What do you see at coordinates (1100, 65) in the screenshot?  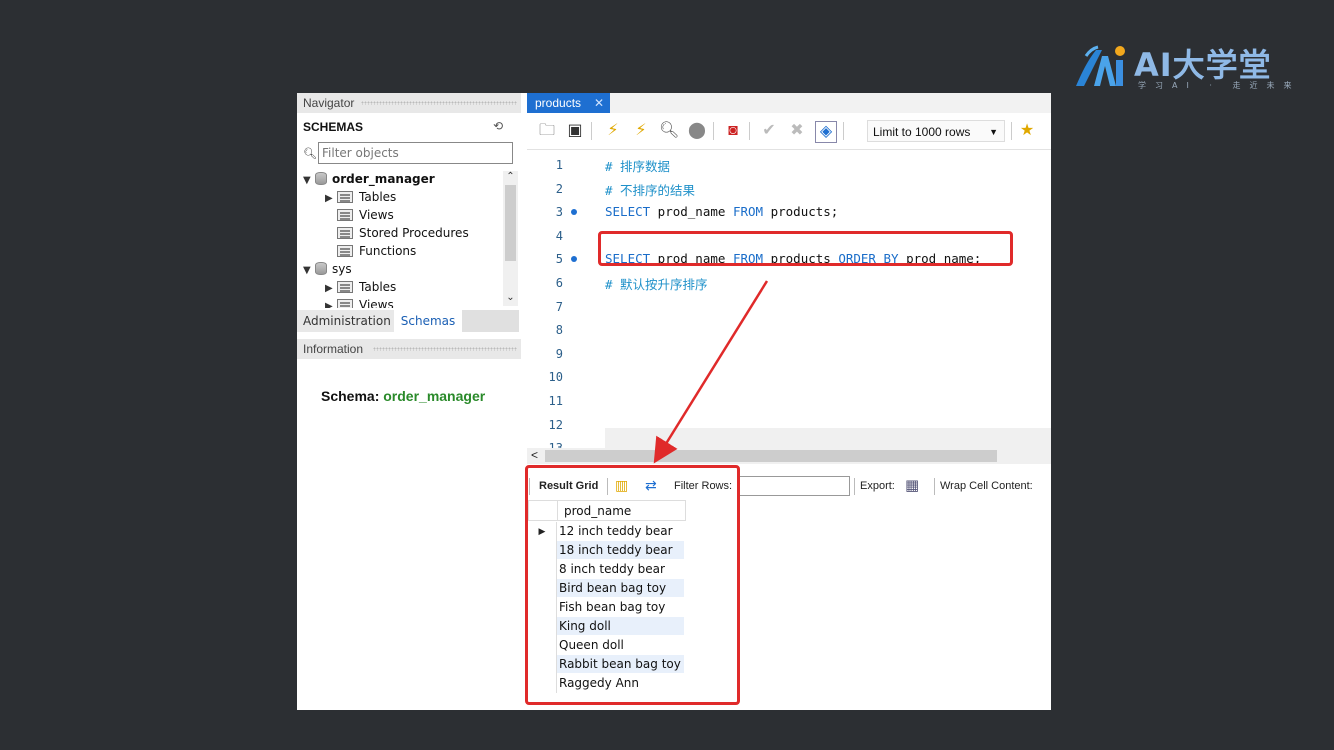 I see `logo-mark-icon` at bounding box center [1100, 65].